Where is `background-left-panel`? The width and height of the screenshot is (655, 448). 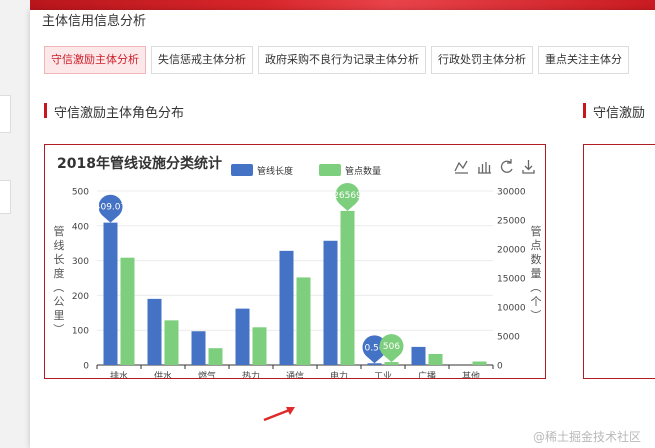
background-left-panel is located at coordinates (15, 224).